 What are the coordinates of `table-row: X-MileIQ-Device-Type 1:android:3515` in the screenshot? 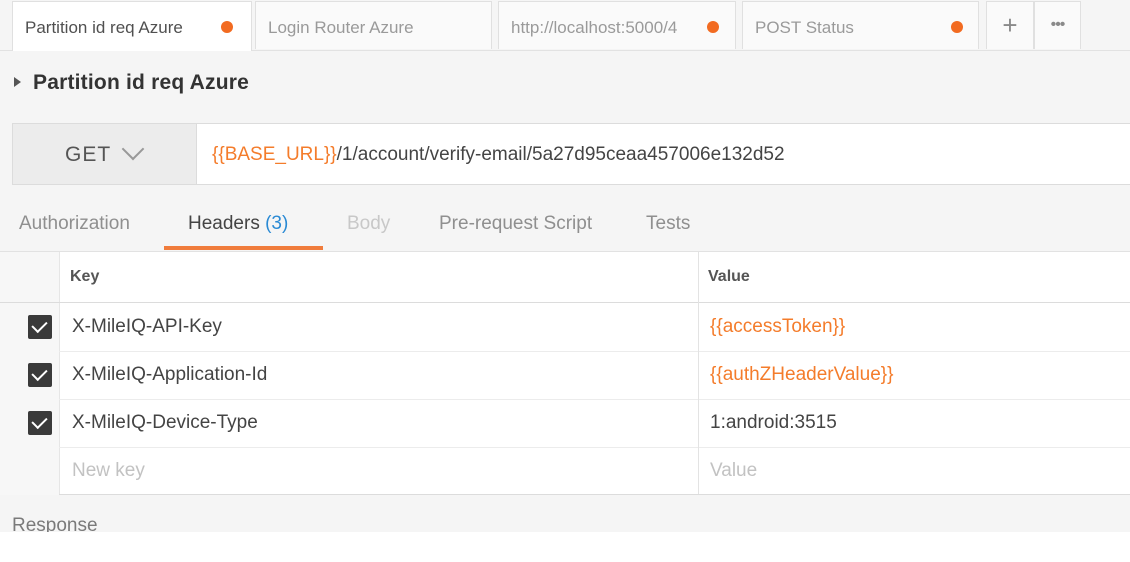 It's located at (565, 423).